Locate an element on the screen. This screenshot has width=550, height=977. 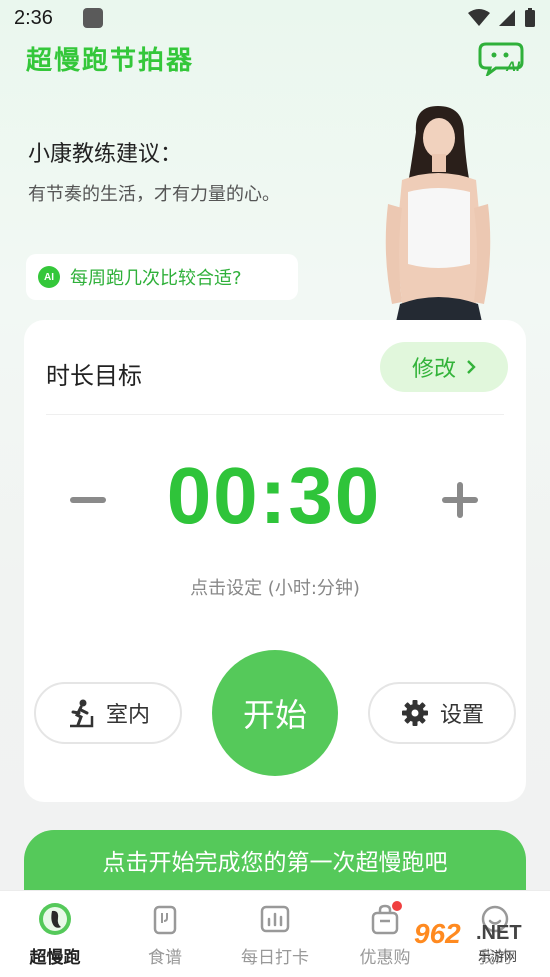
notification-icon is located at coordinates (92, 18).